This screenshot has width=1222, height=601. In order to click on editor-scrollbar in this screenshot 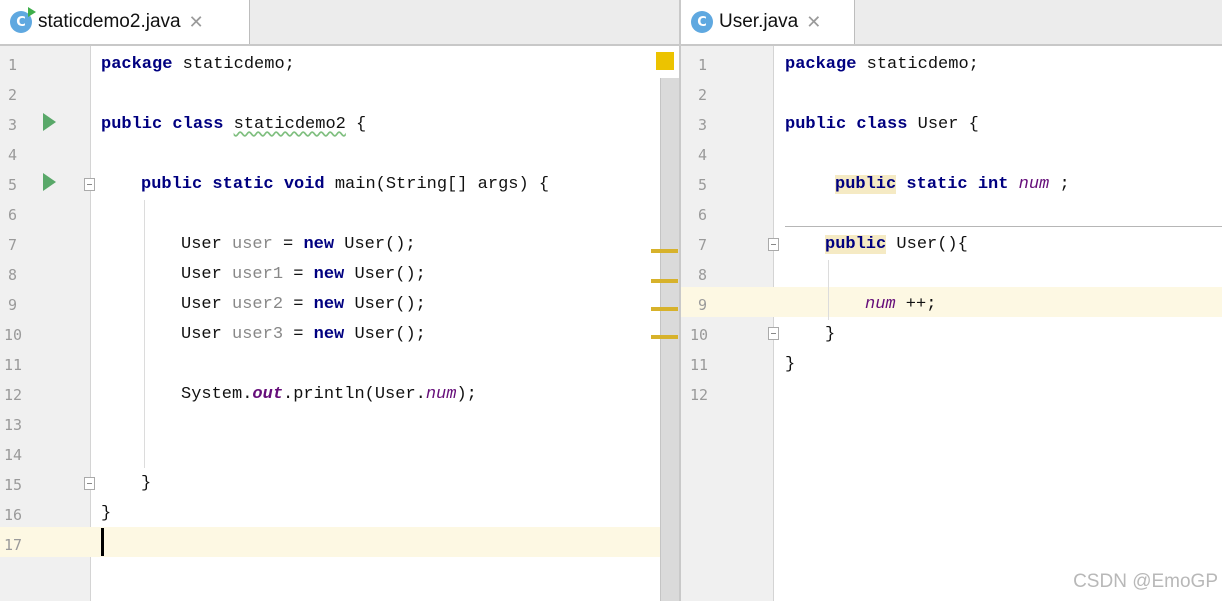, I will do `click(669, 339)`.